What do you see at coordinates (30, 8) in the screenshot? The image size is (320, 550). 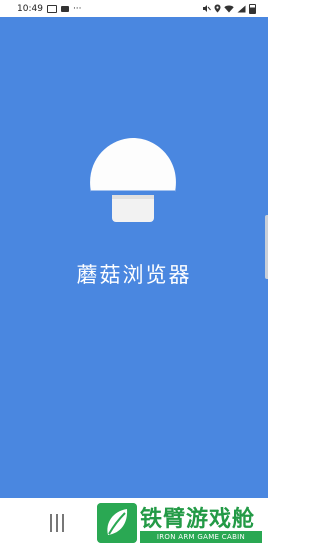 I see `clock: 10:49` at bounding box center [30, 8].